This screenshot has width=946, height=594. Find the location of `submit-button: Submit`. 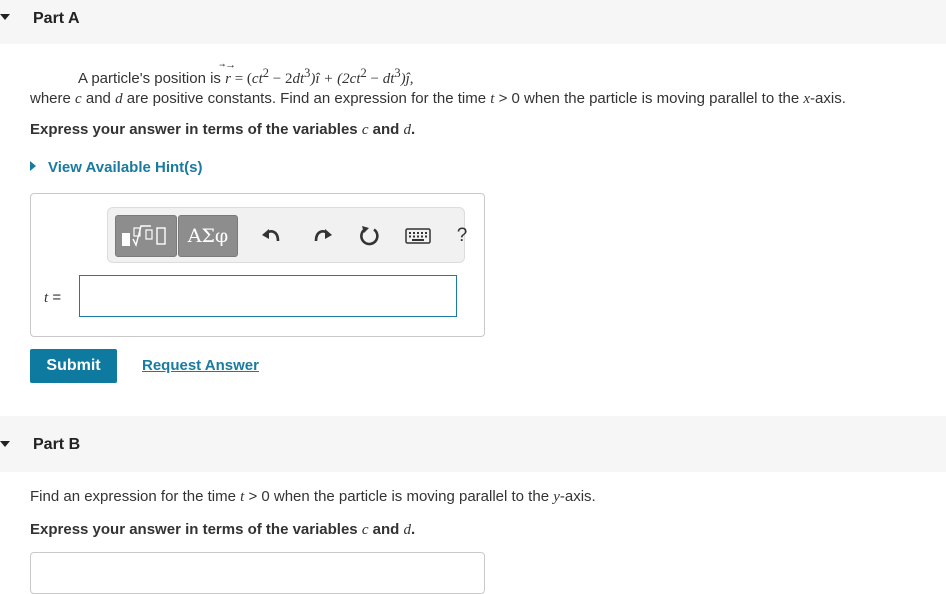

submit-button: Submit is located at coordinates (73, 366).